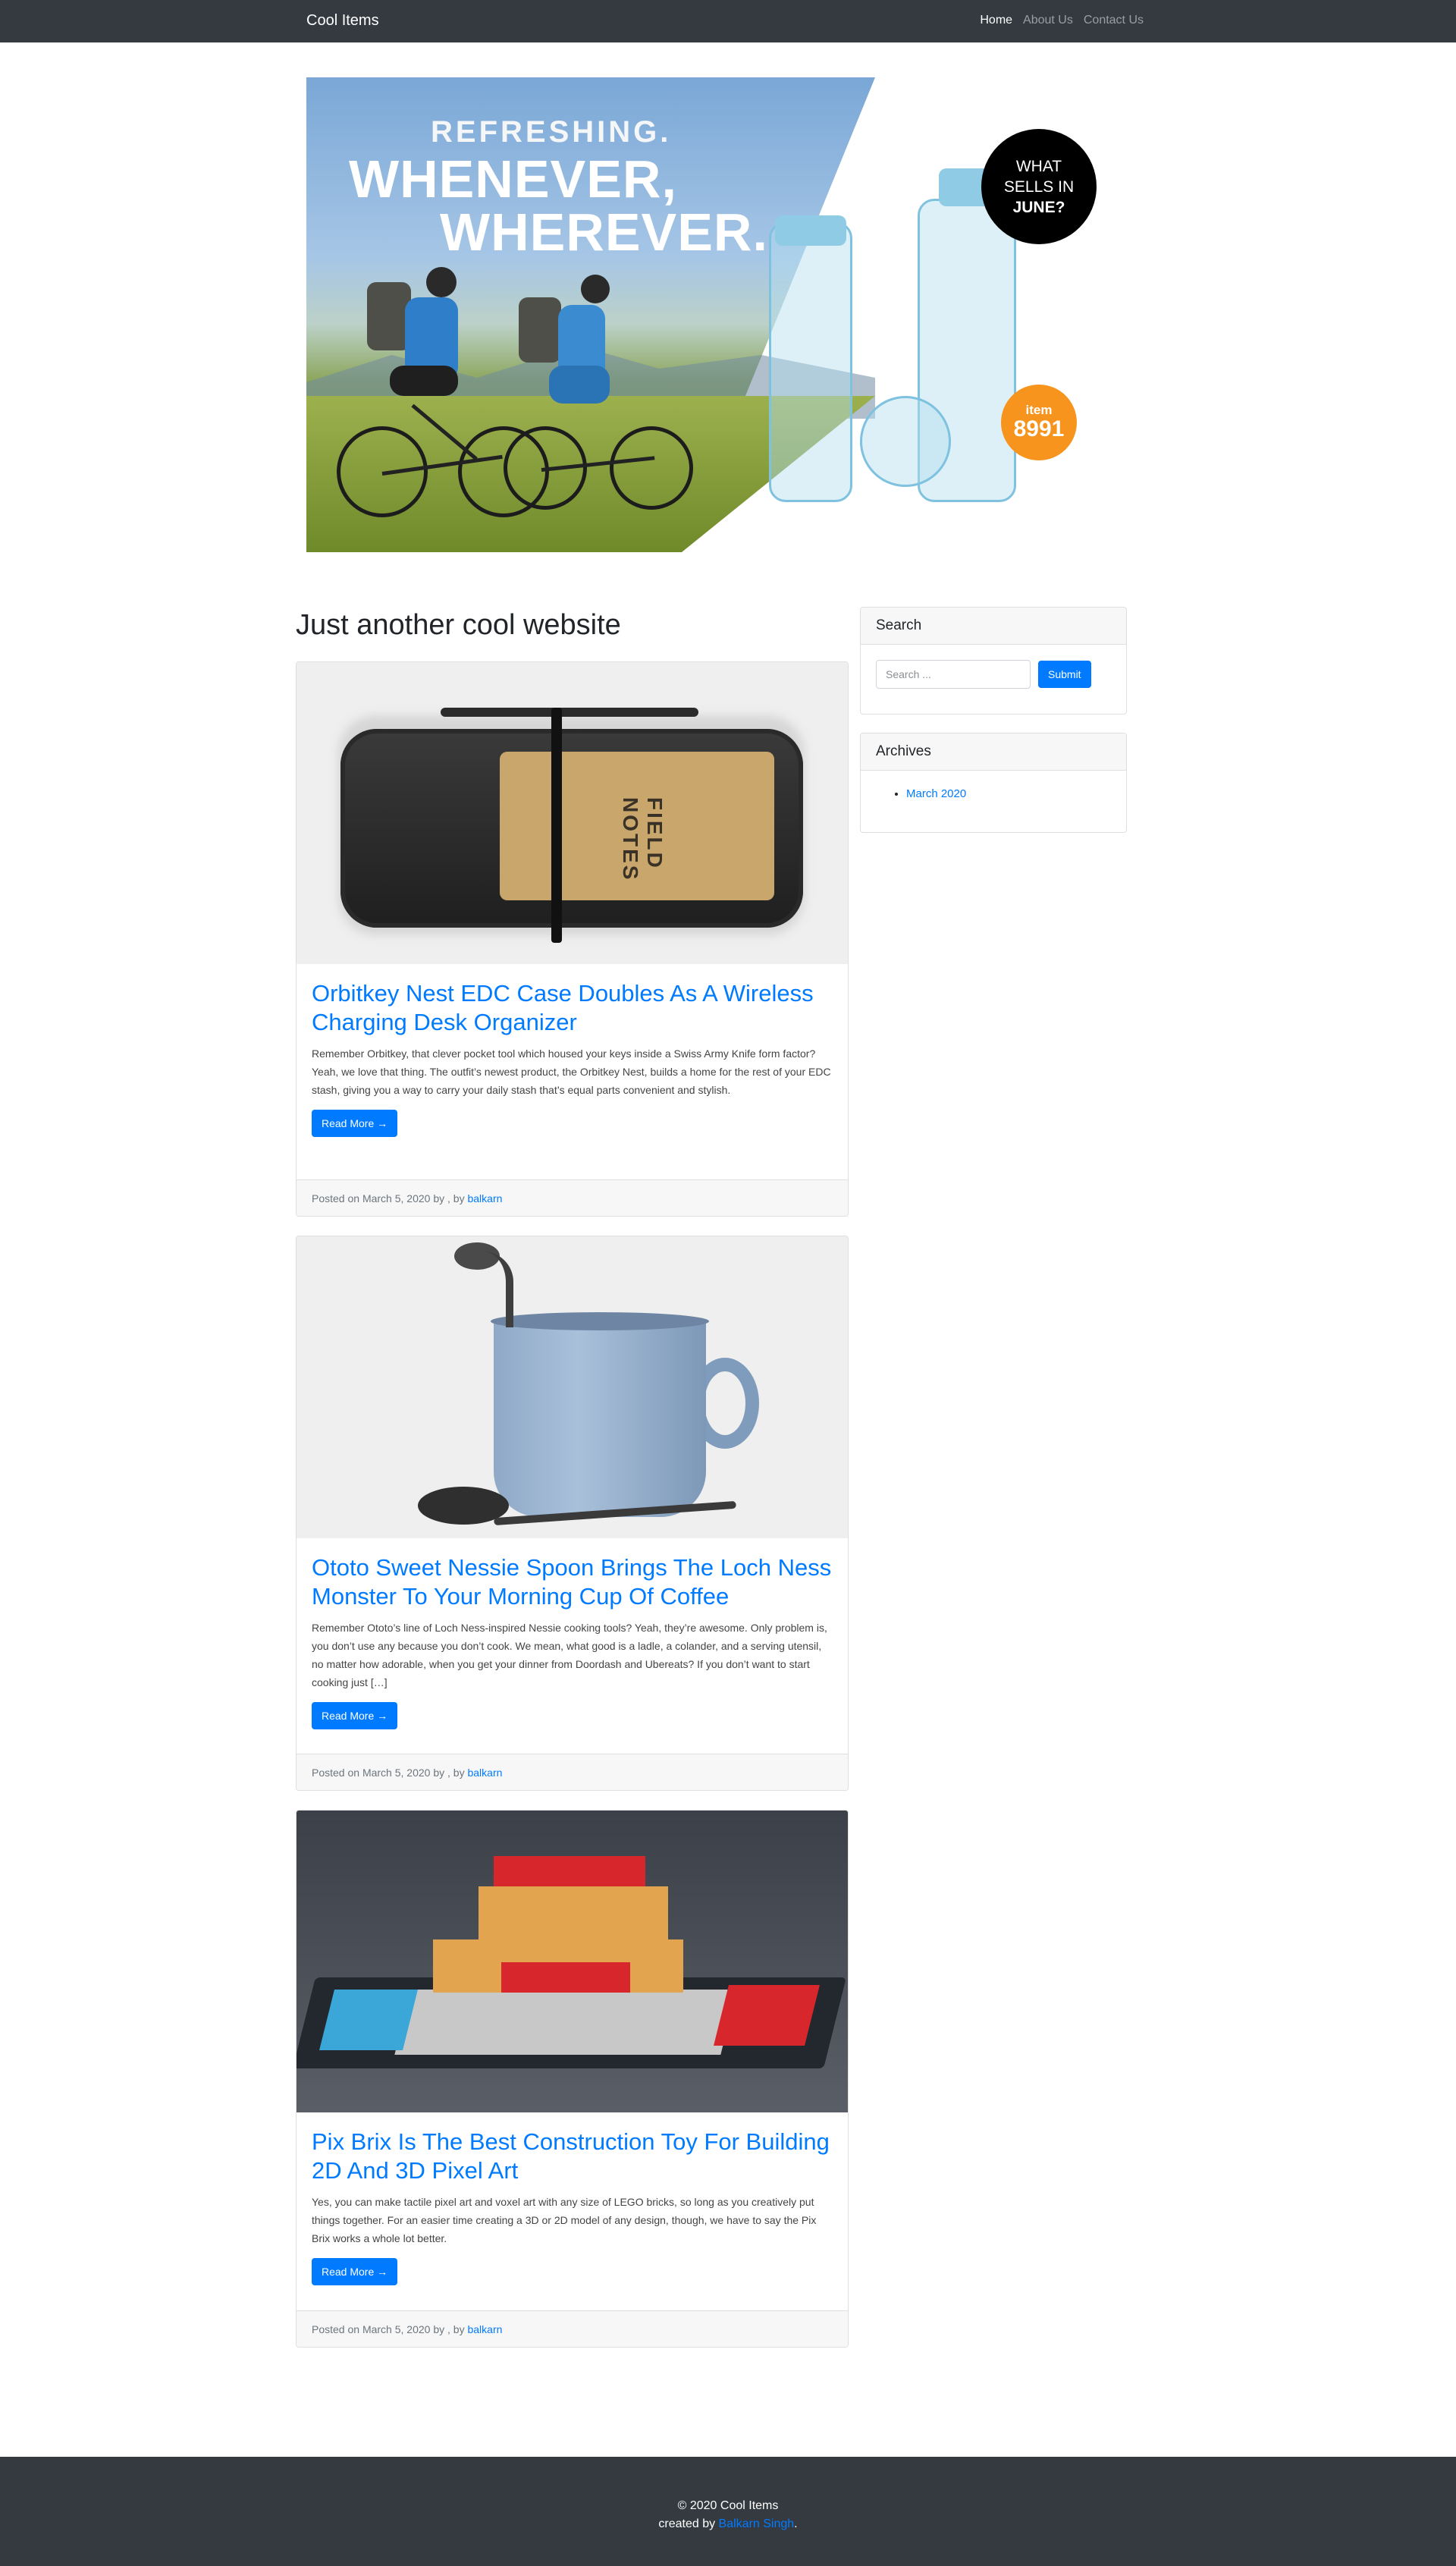 This screenshot has width=1456, height=2566. What do you see at coordinates (1008, 794) in the screenshot?
I see `archive-item: March 2020` at bounding box center [1008, 794].